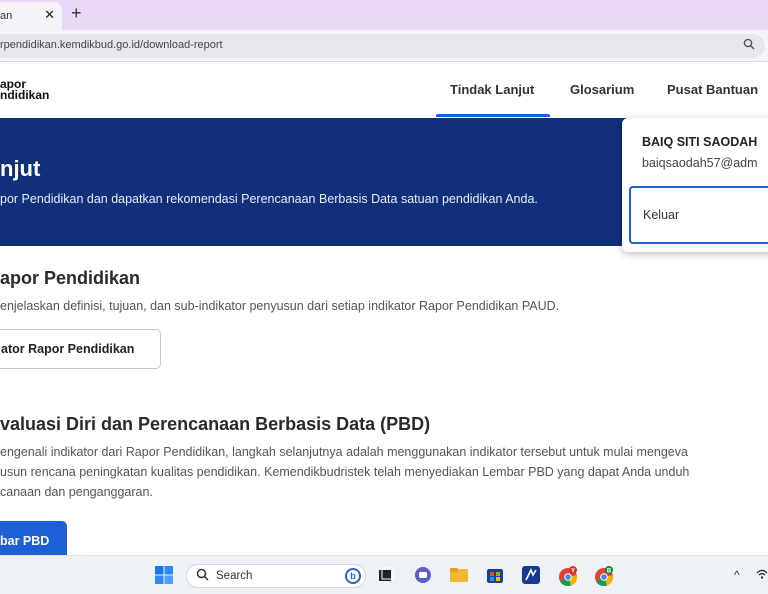 The image size is (768, 594). What do you see at coordinates (573, 572) in the screenshot?
I see `chrome-badge-1: Y` at bounding box center [573, 572].